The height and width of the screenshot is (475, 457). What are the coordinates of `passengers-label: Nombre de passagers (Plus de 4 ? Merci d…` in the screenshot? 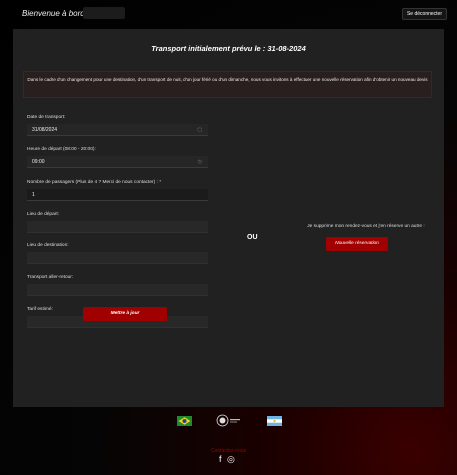 It's located at (94, 182).